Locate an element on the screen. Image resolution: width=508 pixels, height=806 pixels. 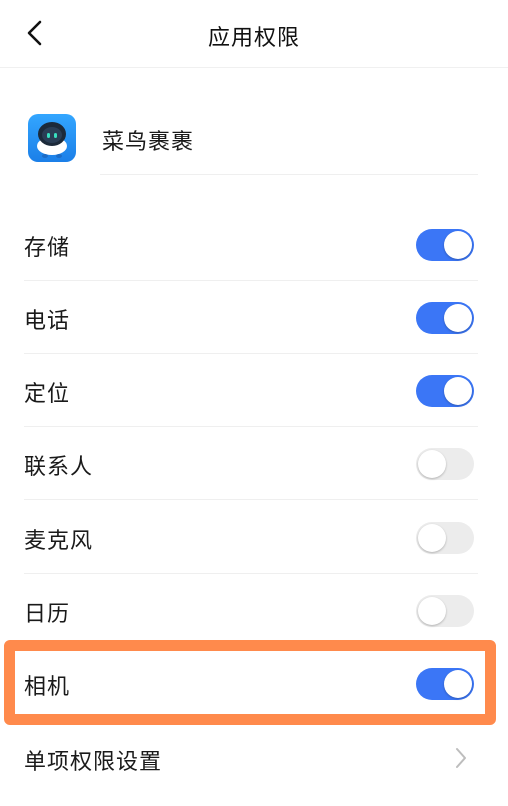
permission-label: 定位 is located at coordinates (47, 394).